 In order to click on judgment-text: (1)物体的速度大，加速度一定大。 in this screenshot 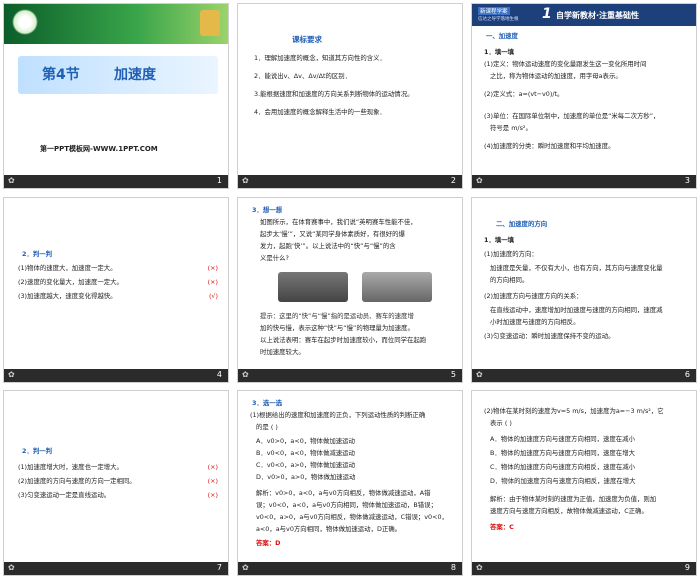, I will do `click(67, 268)`.